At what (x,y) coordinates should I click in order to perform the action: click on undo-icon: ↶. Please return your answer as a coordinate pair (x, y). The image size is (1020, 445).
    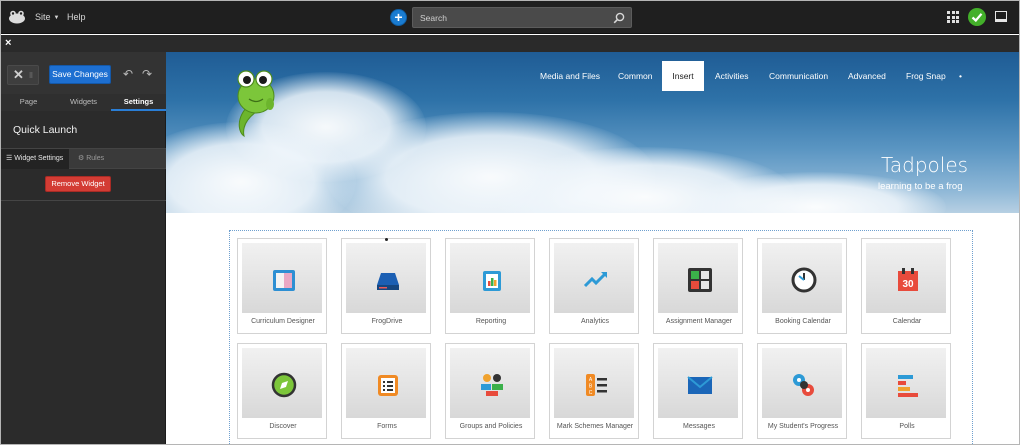
    Looking at the image, I should click on (128, 74).